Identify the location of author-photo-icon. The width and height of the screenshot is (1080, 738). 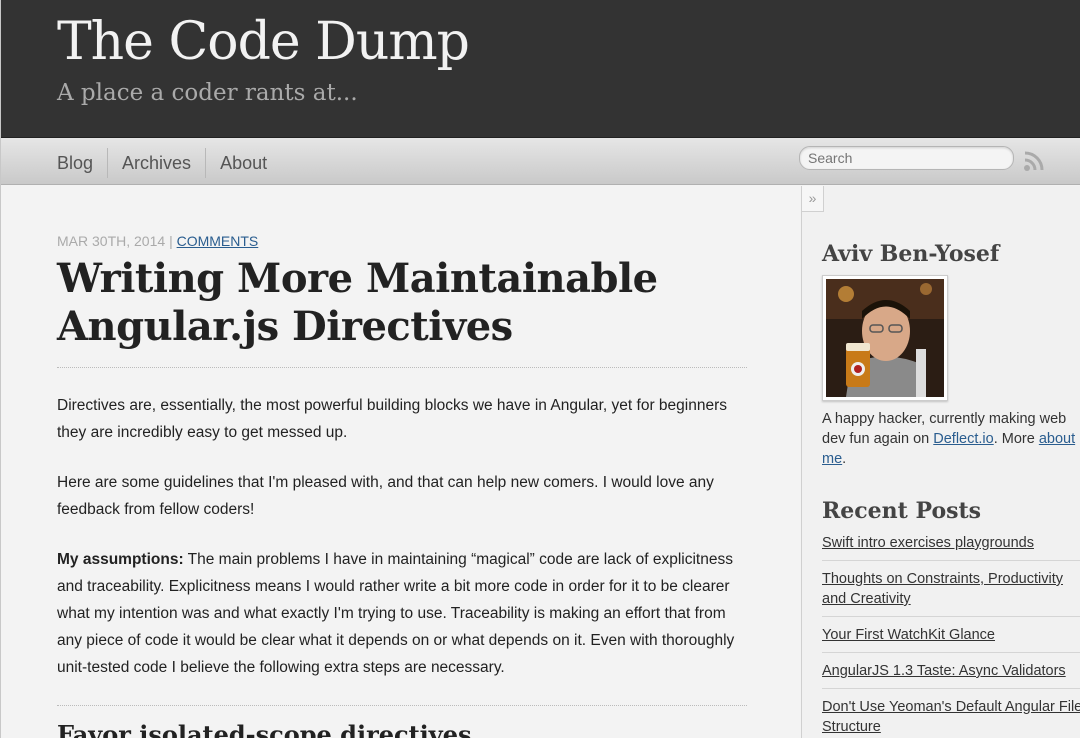
(885, 338).